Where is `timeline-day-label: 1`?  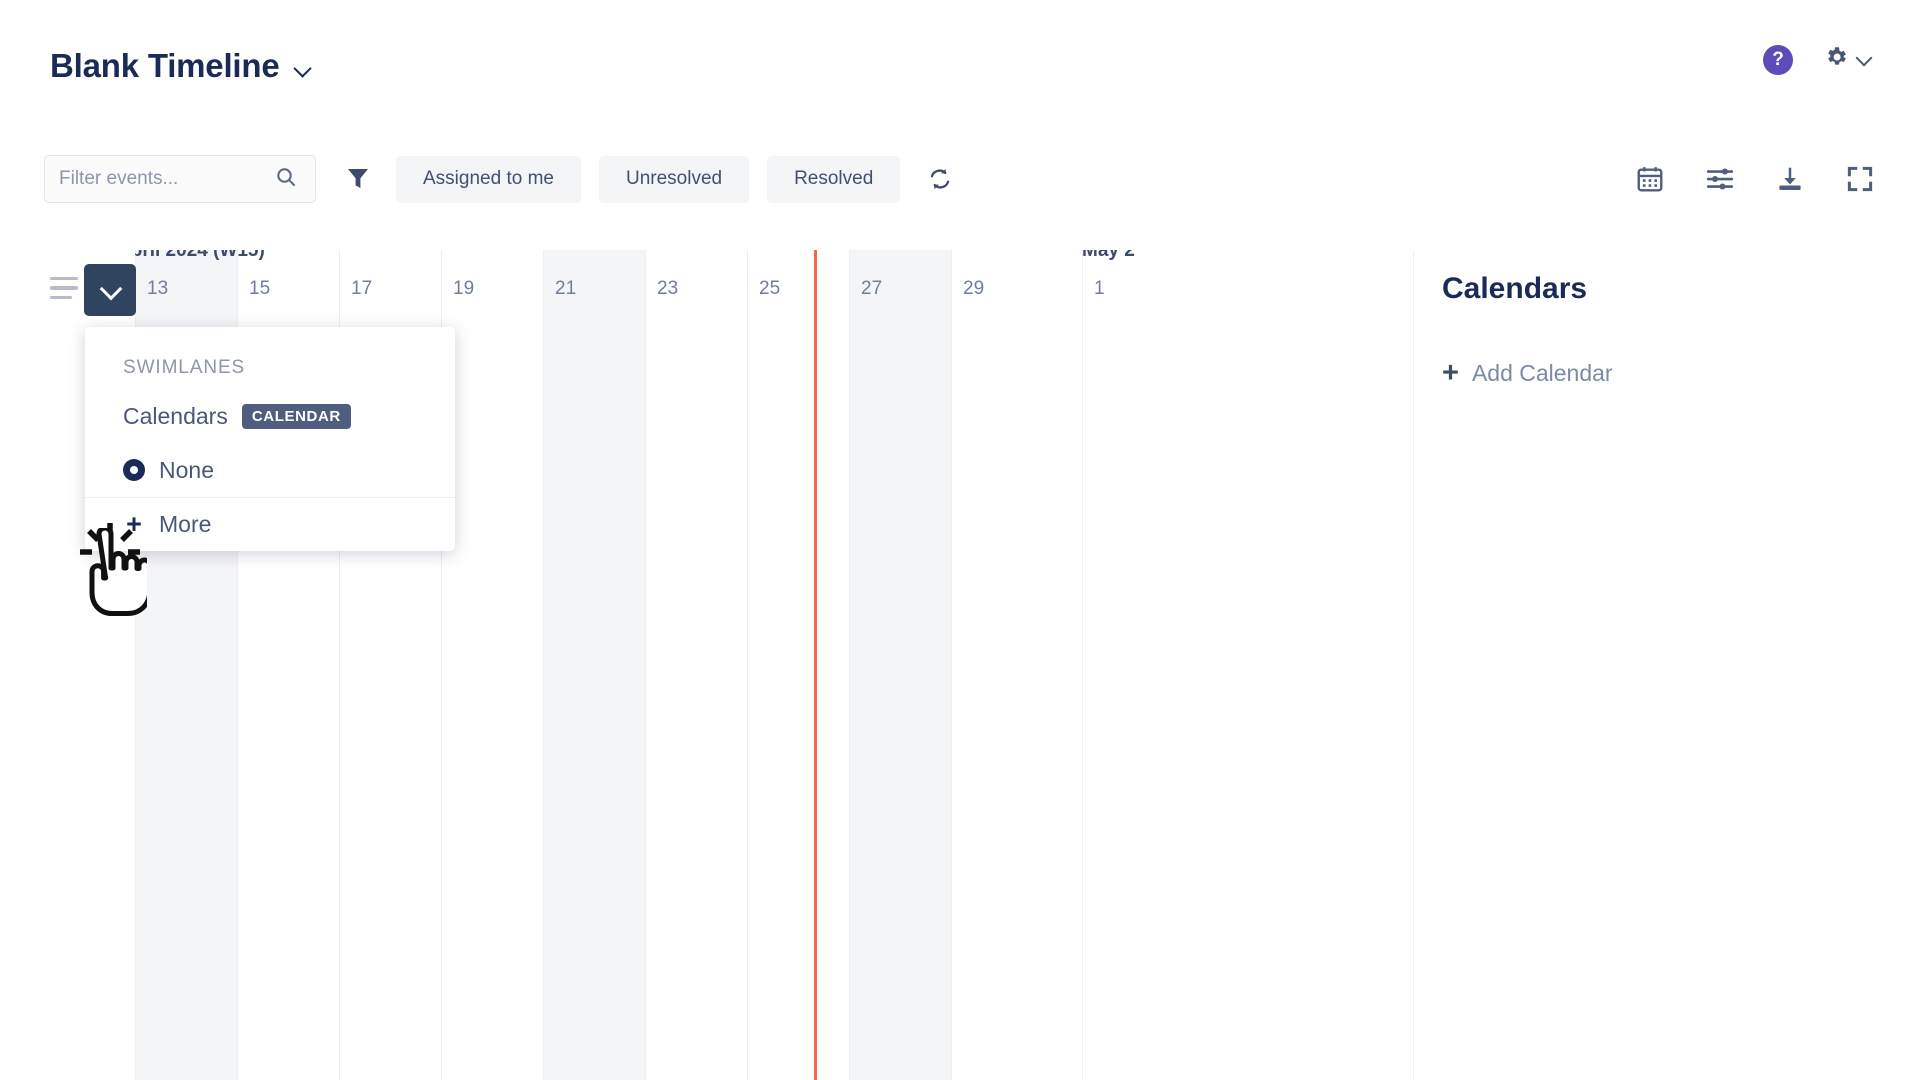
timeline-day-label: 1 is located at coordinates (1099, 288).